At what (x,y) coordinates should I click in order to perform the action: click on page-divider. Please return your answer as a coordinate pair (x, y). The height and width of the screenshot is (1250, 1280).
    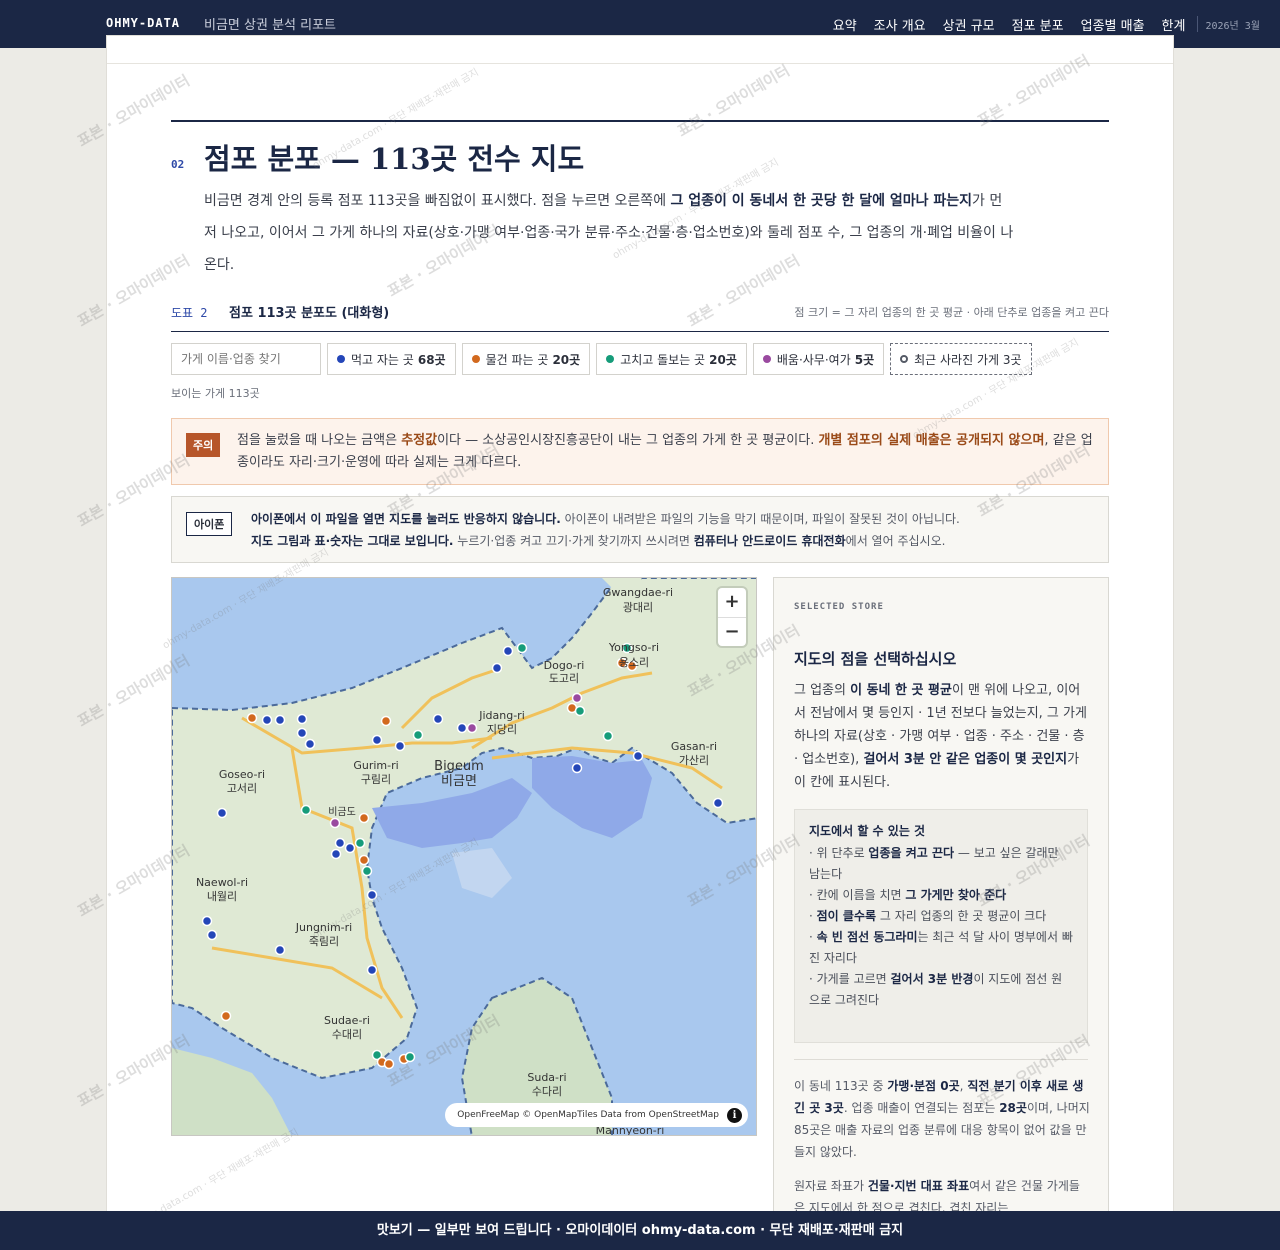
    Looking at the image, I should click on (640, 63).